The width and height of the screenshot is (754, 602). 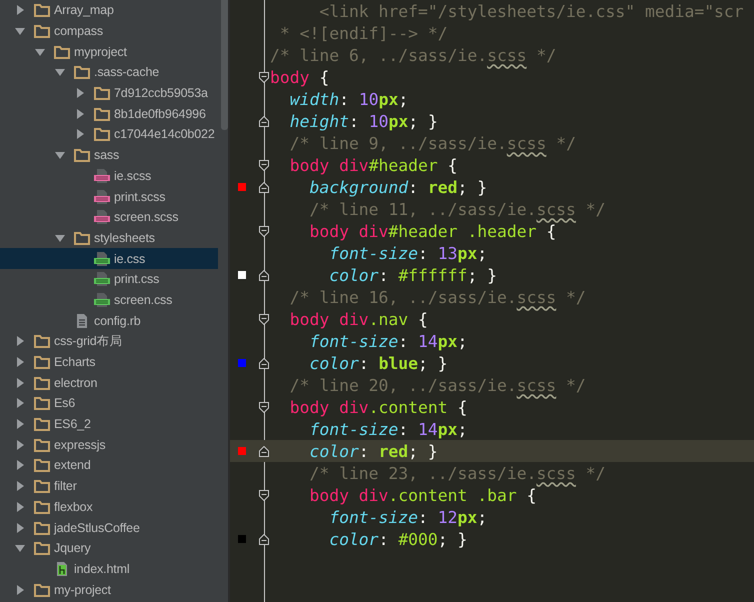 I want to click on tree-item: c17044e14c0b022, so click(x=109, y=134).